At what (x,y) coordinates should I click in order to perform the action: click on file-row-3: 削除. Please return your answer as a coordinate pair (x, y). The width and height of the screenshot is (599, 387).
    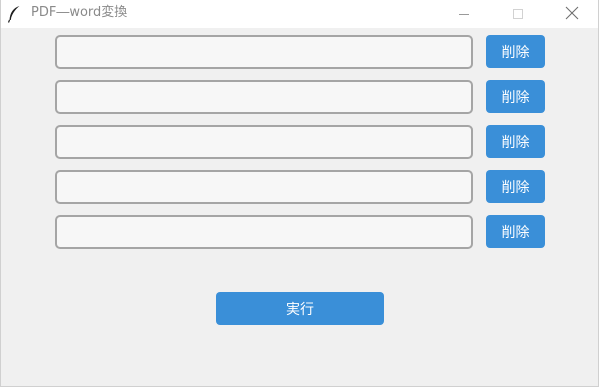
    Looking at the image, I should click on (300, 142).